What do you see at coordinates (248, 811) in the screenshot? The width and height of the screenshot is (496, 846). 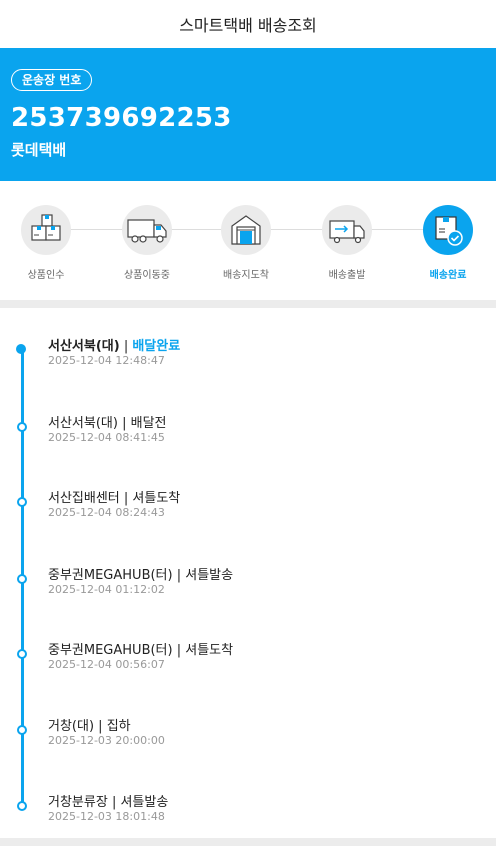 I see `timeline-event: 거창분류장 | 셔틀발송 2025-12-03 18:01:48` at bounding box center [248, 811].